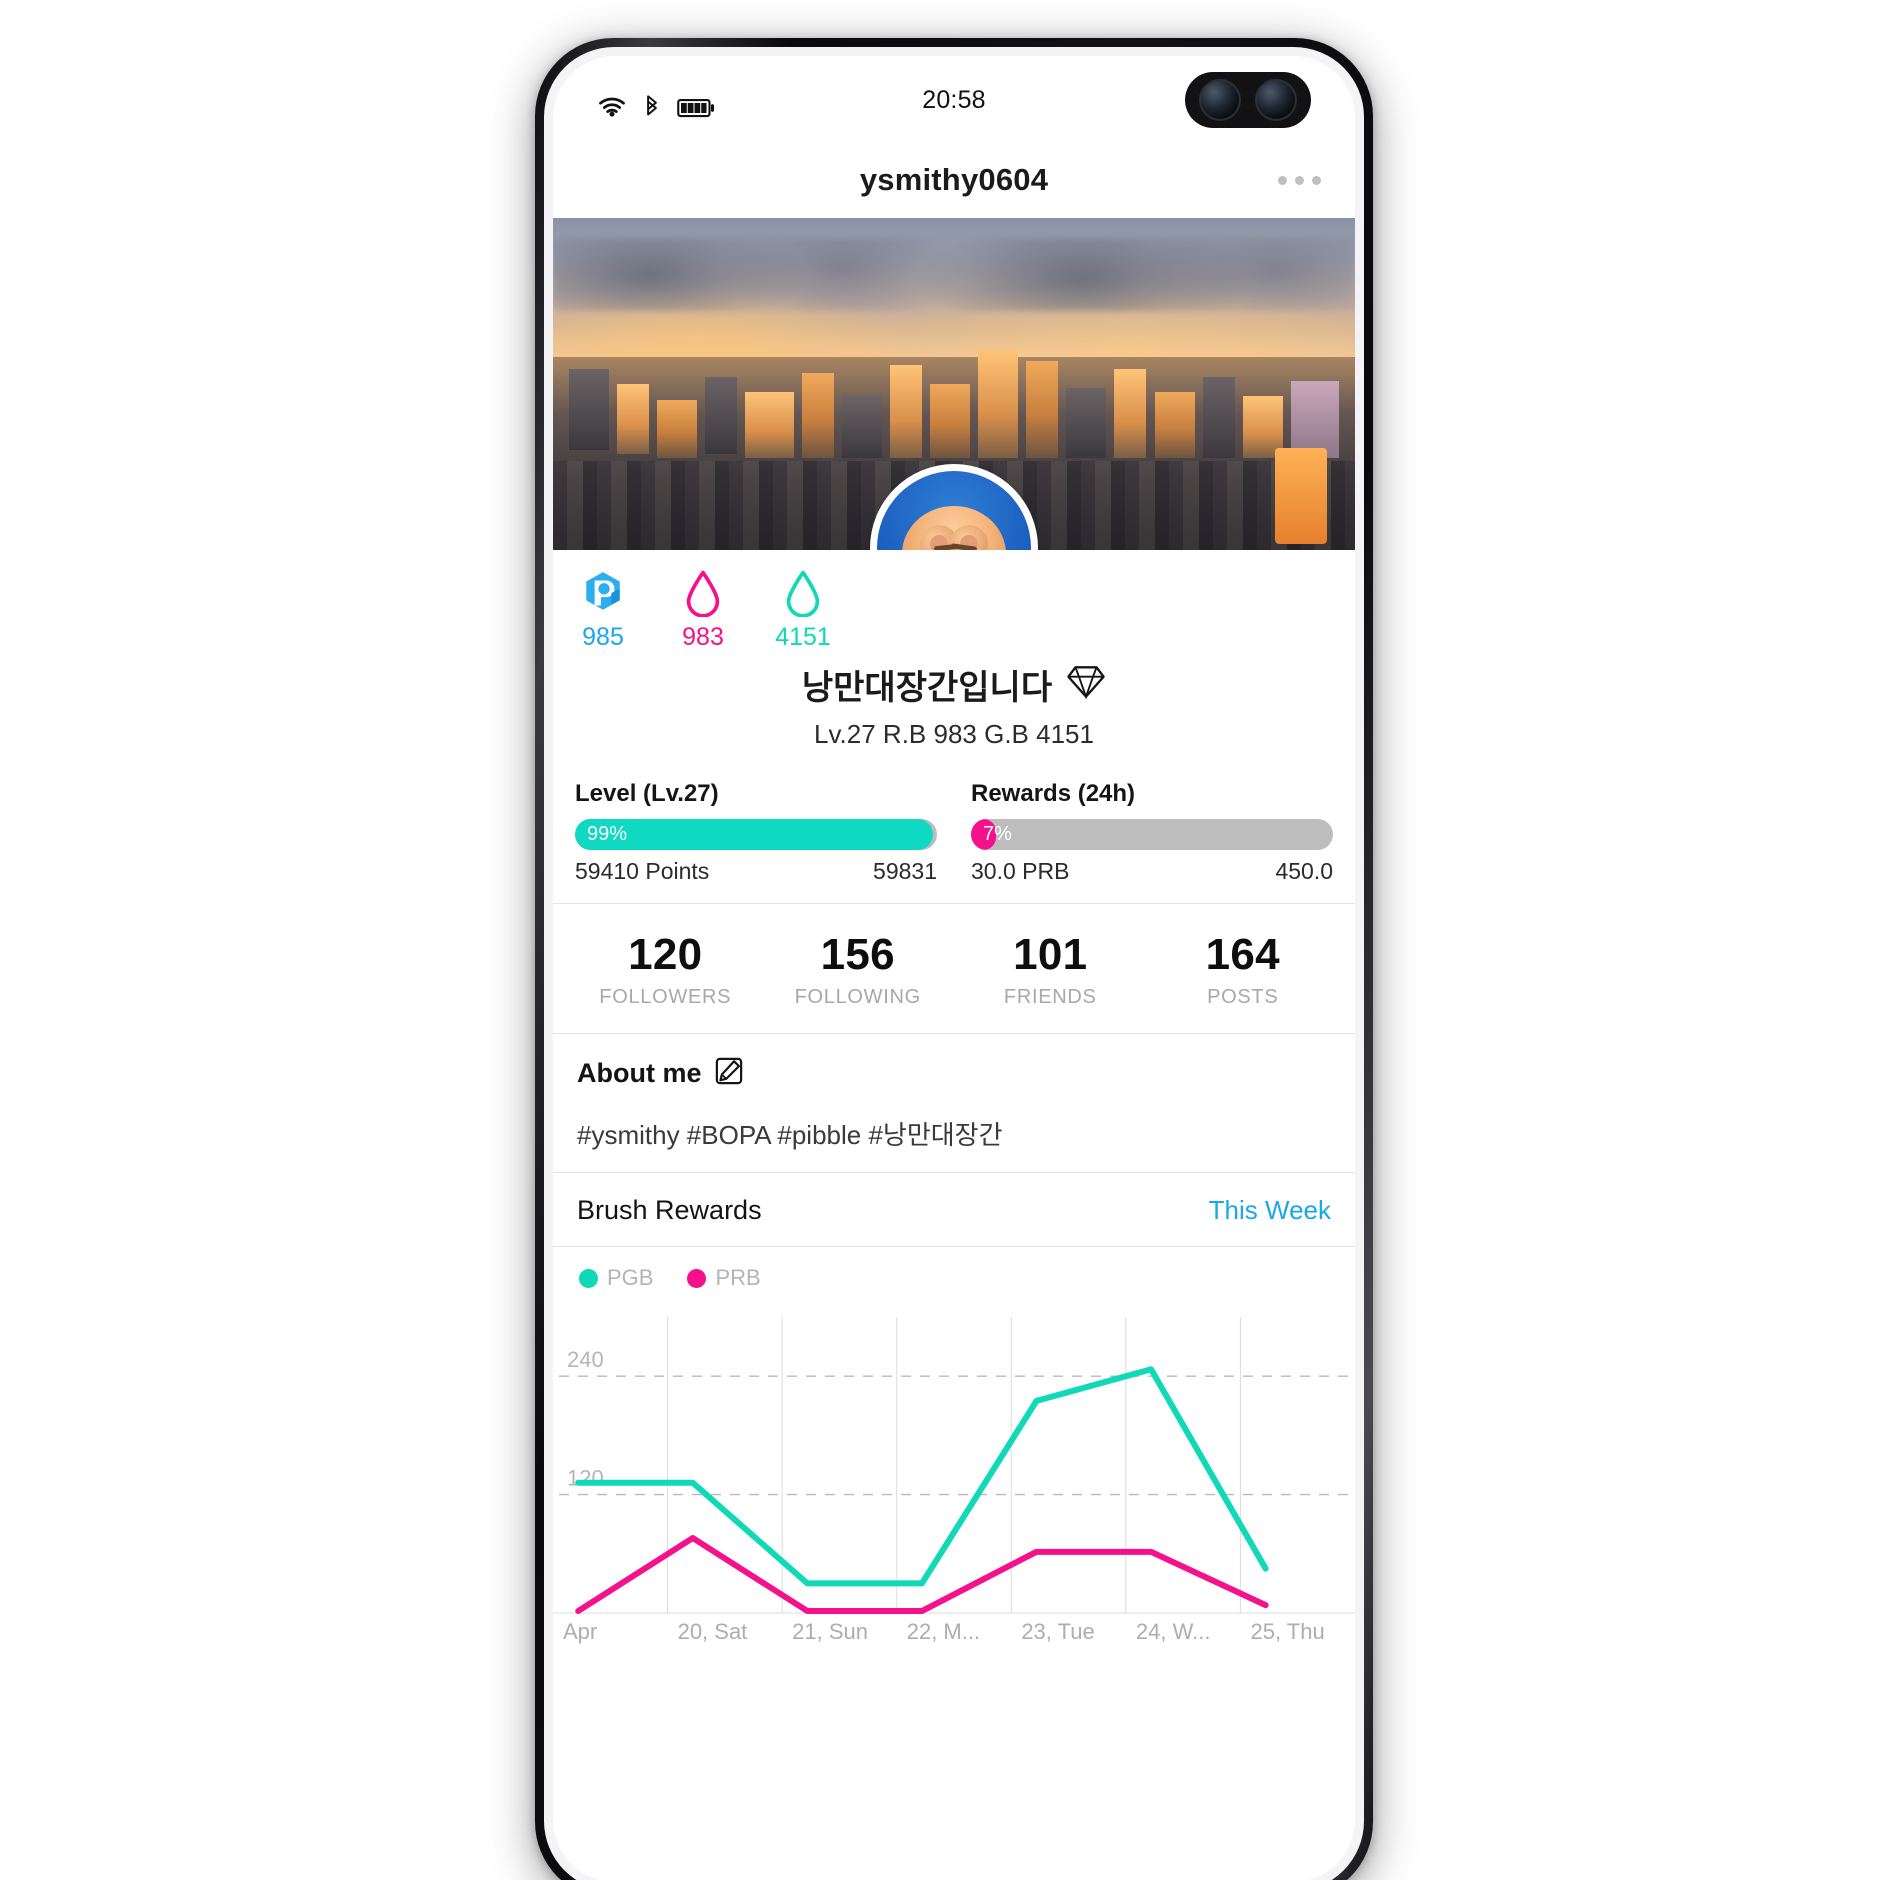  What do you see at coordinates (630, 1277) in the screenshot?
I see `legend-label-pgb: PGB` at bounding box center [630, 1277].